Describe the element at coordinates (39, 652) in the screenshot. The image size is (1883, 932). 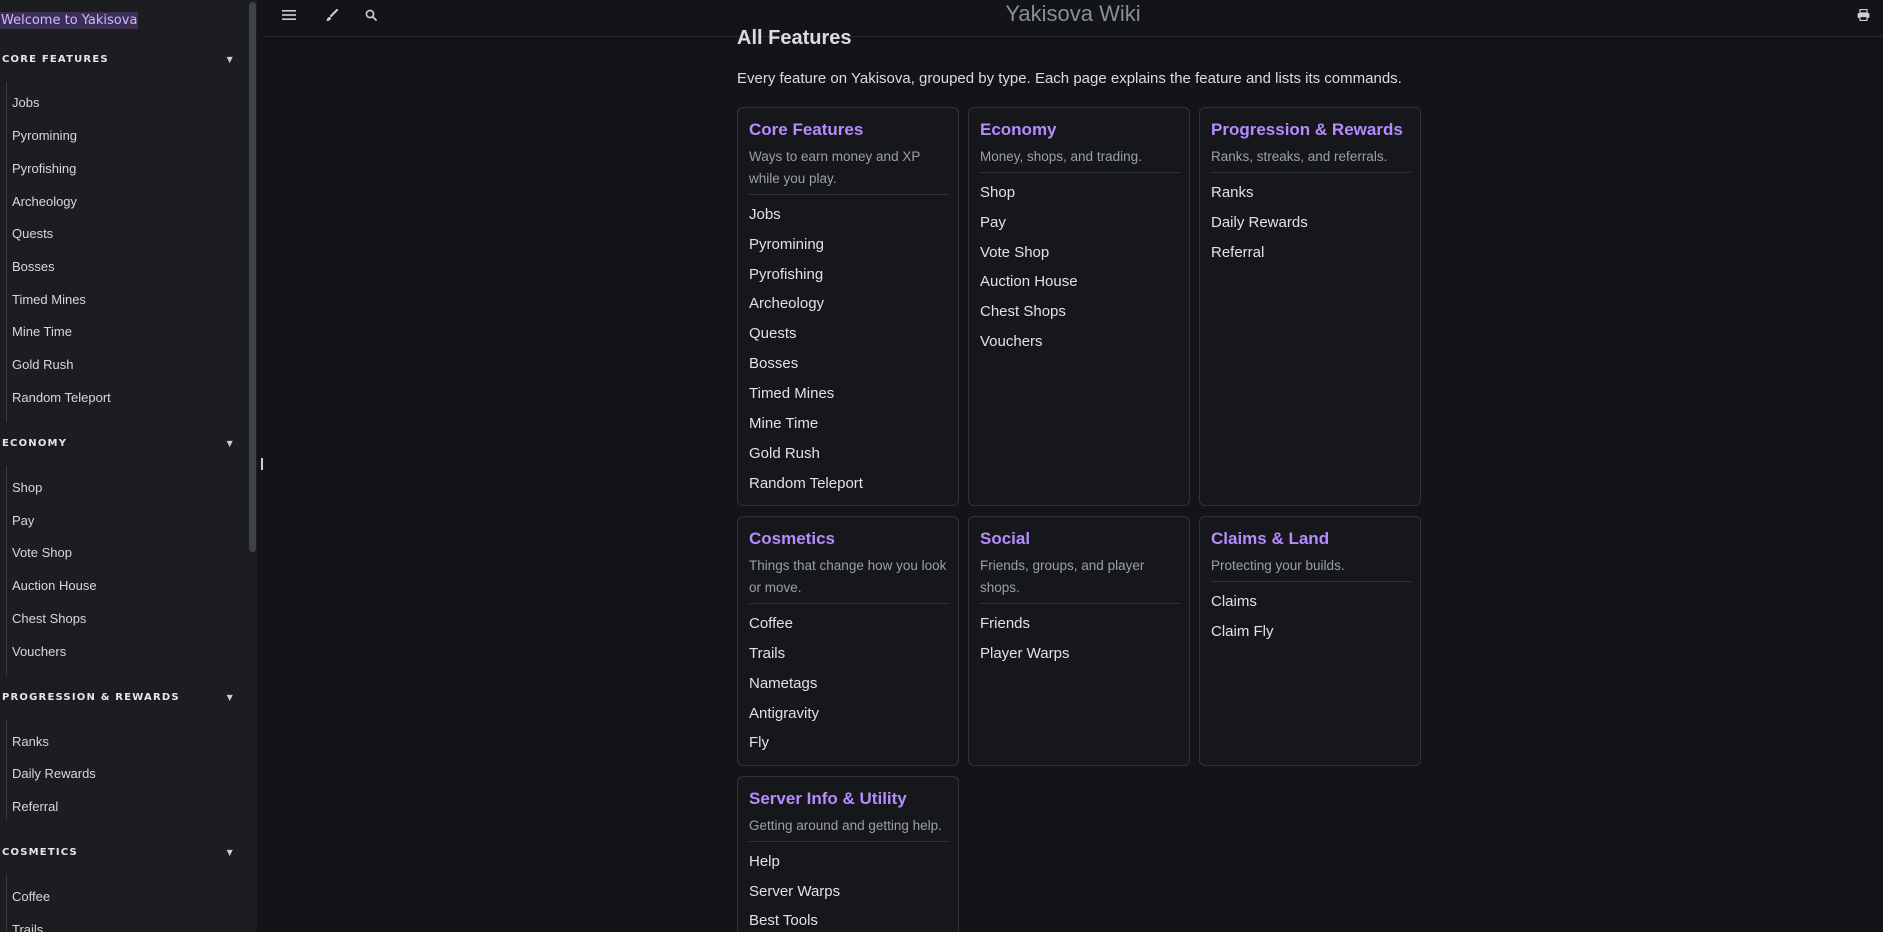
I see `sidebar-item-vouchers: Vouchers` at that location.